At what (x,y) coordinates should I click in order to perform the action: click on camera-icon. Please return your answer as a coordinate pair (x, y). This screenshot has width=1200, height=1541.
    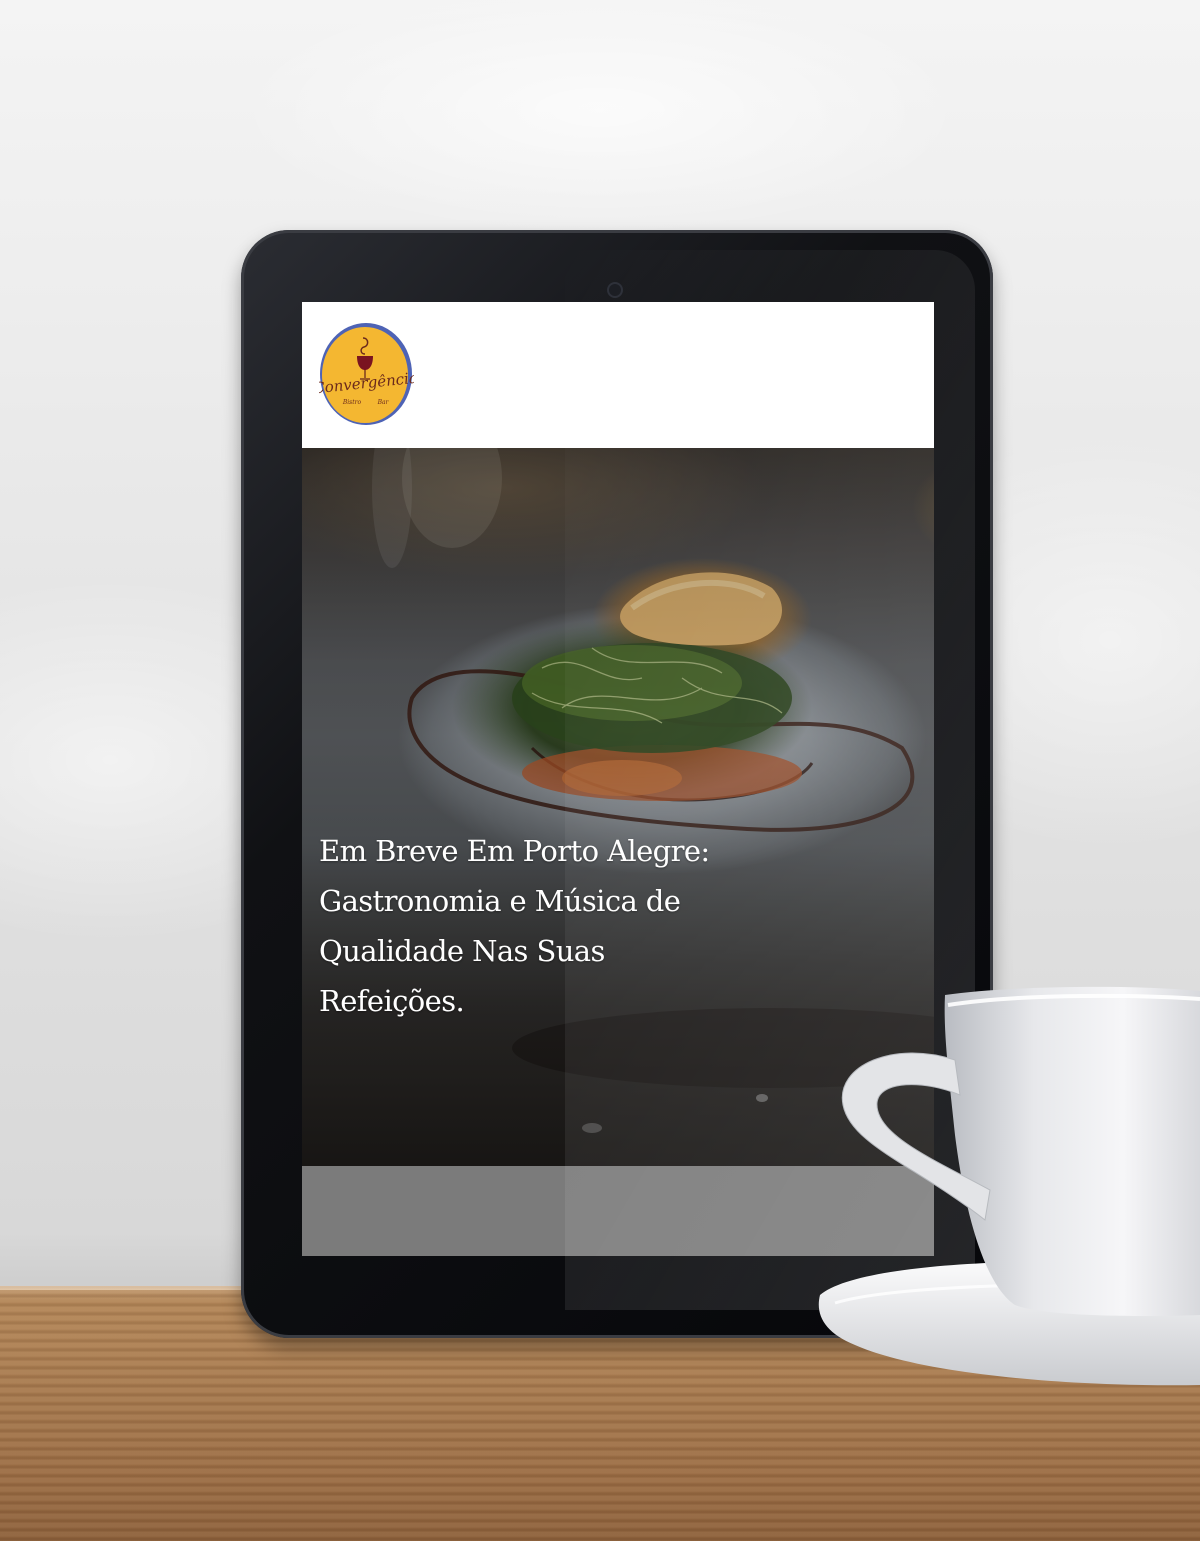
    Looking at the image, I should click on (615, 290).